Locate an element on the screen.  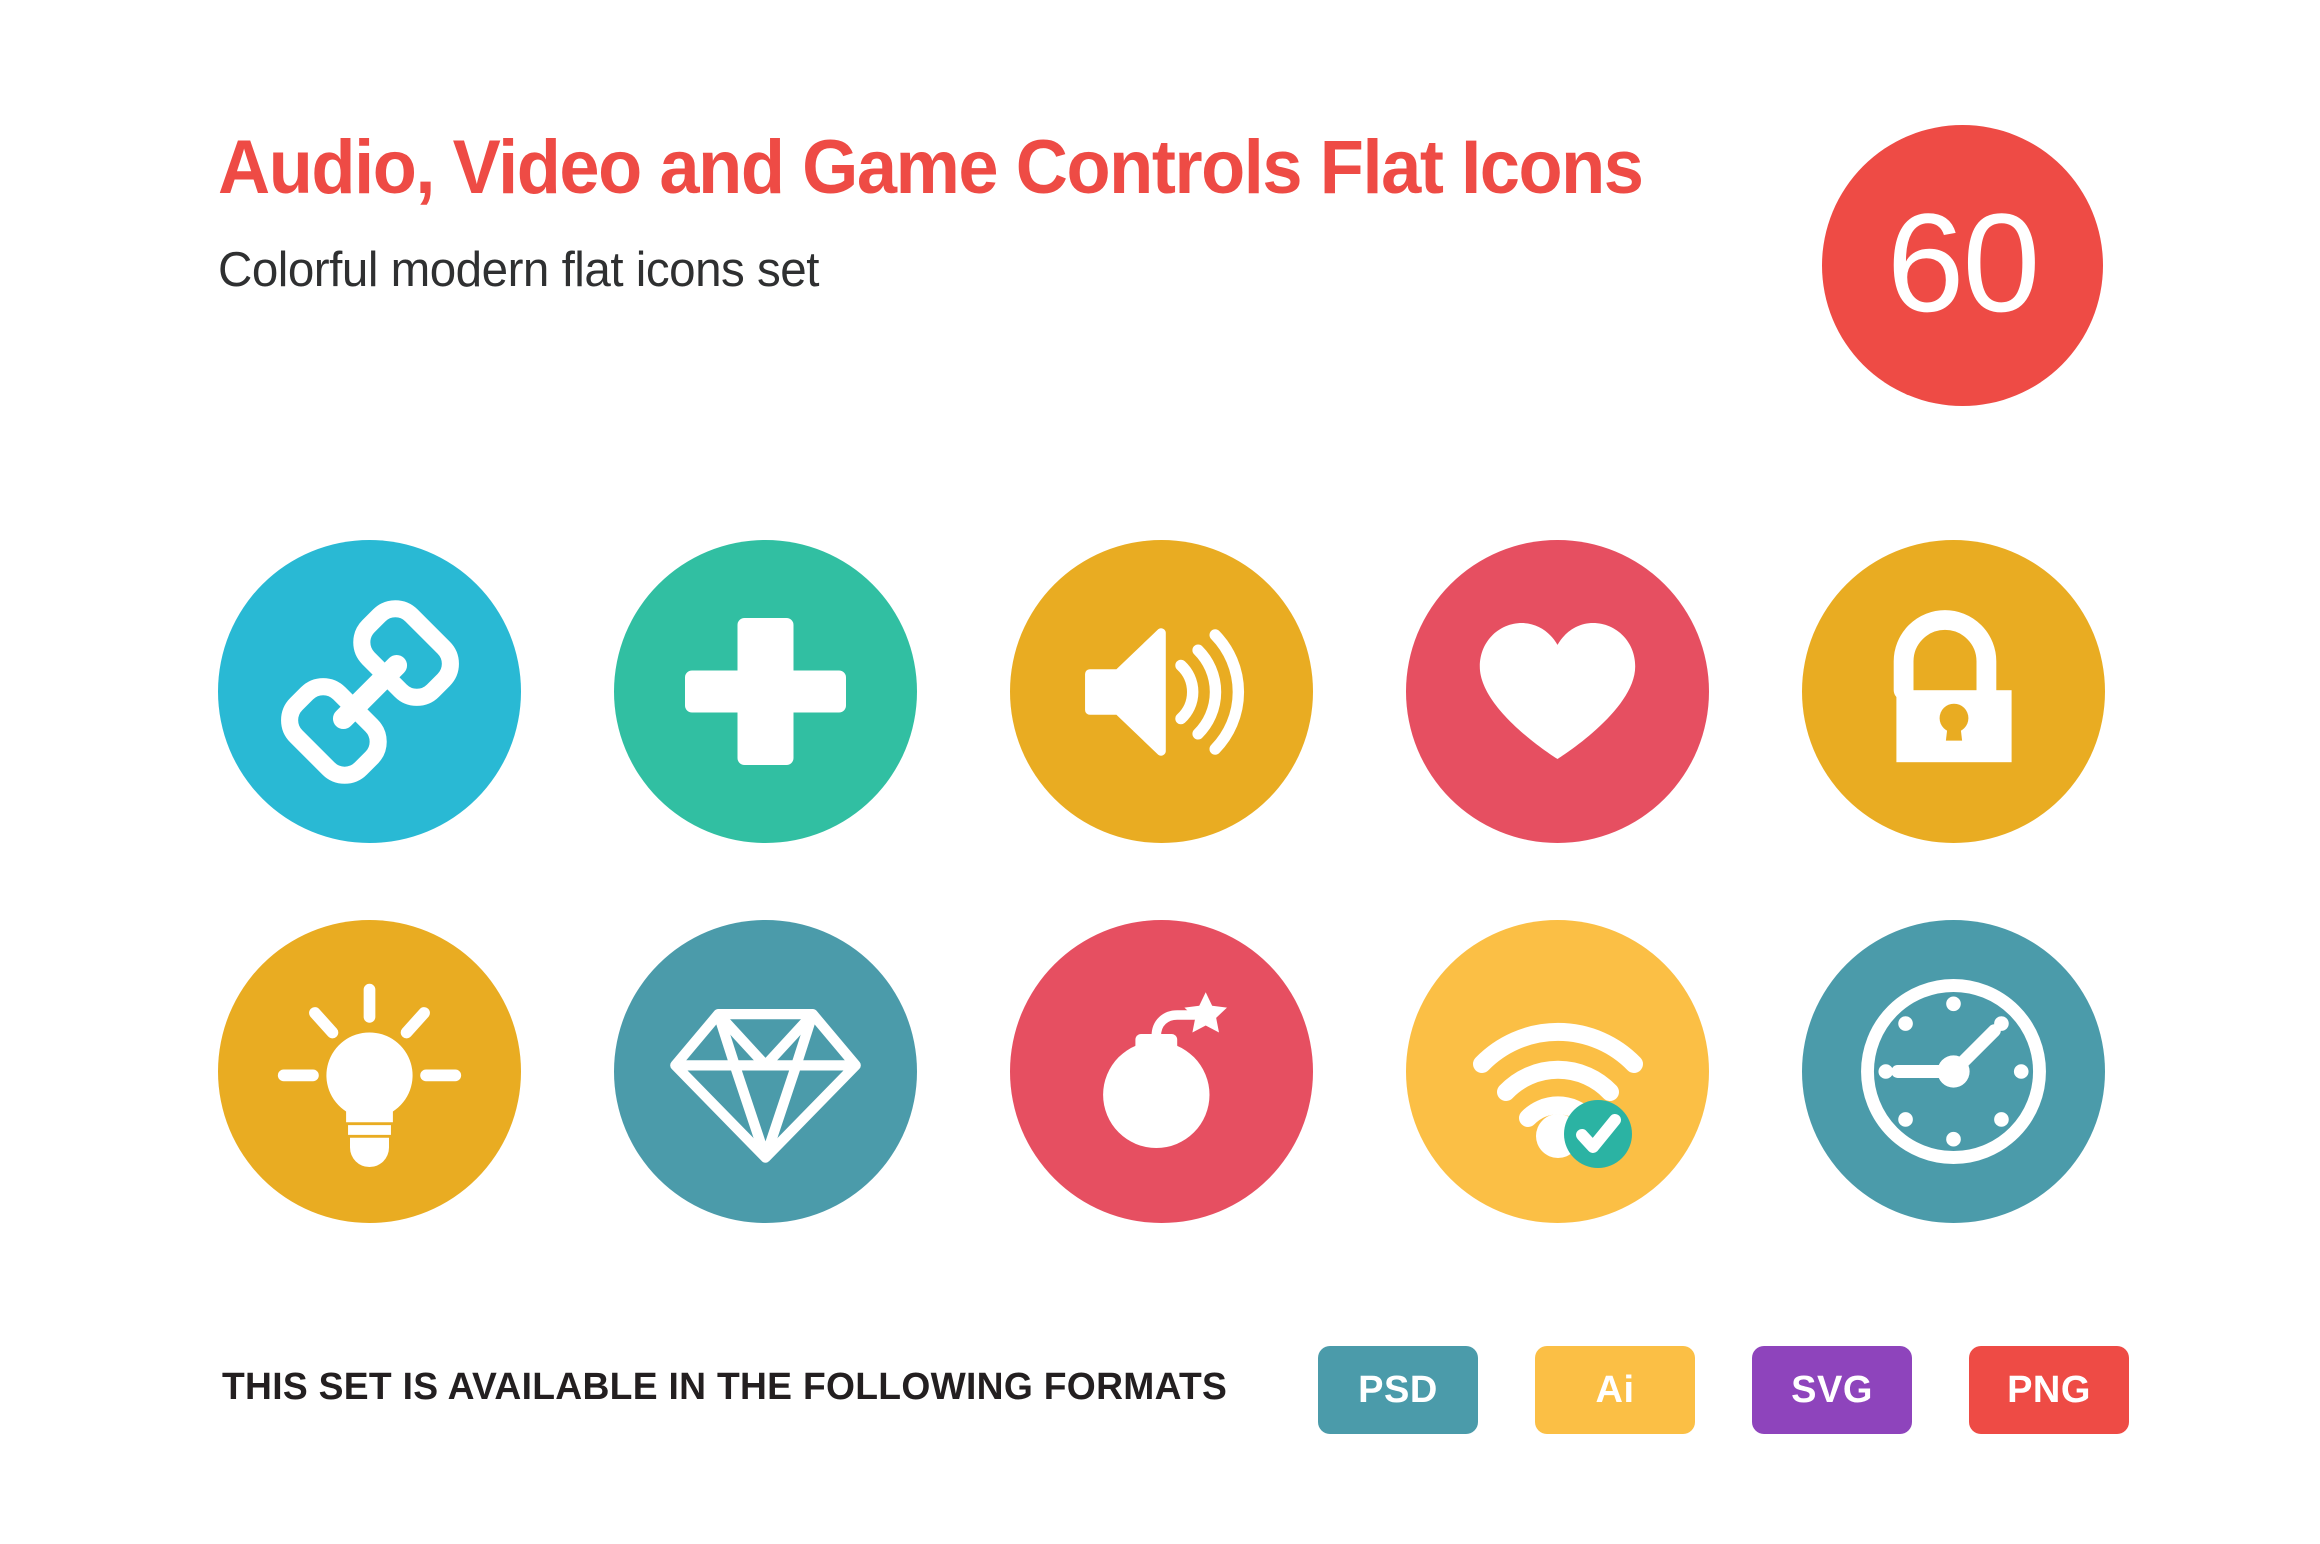
icon-tile-link is located at coordinates (369, 691).